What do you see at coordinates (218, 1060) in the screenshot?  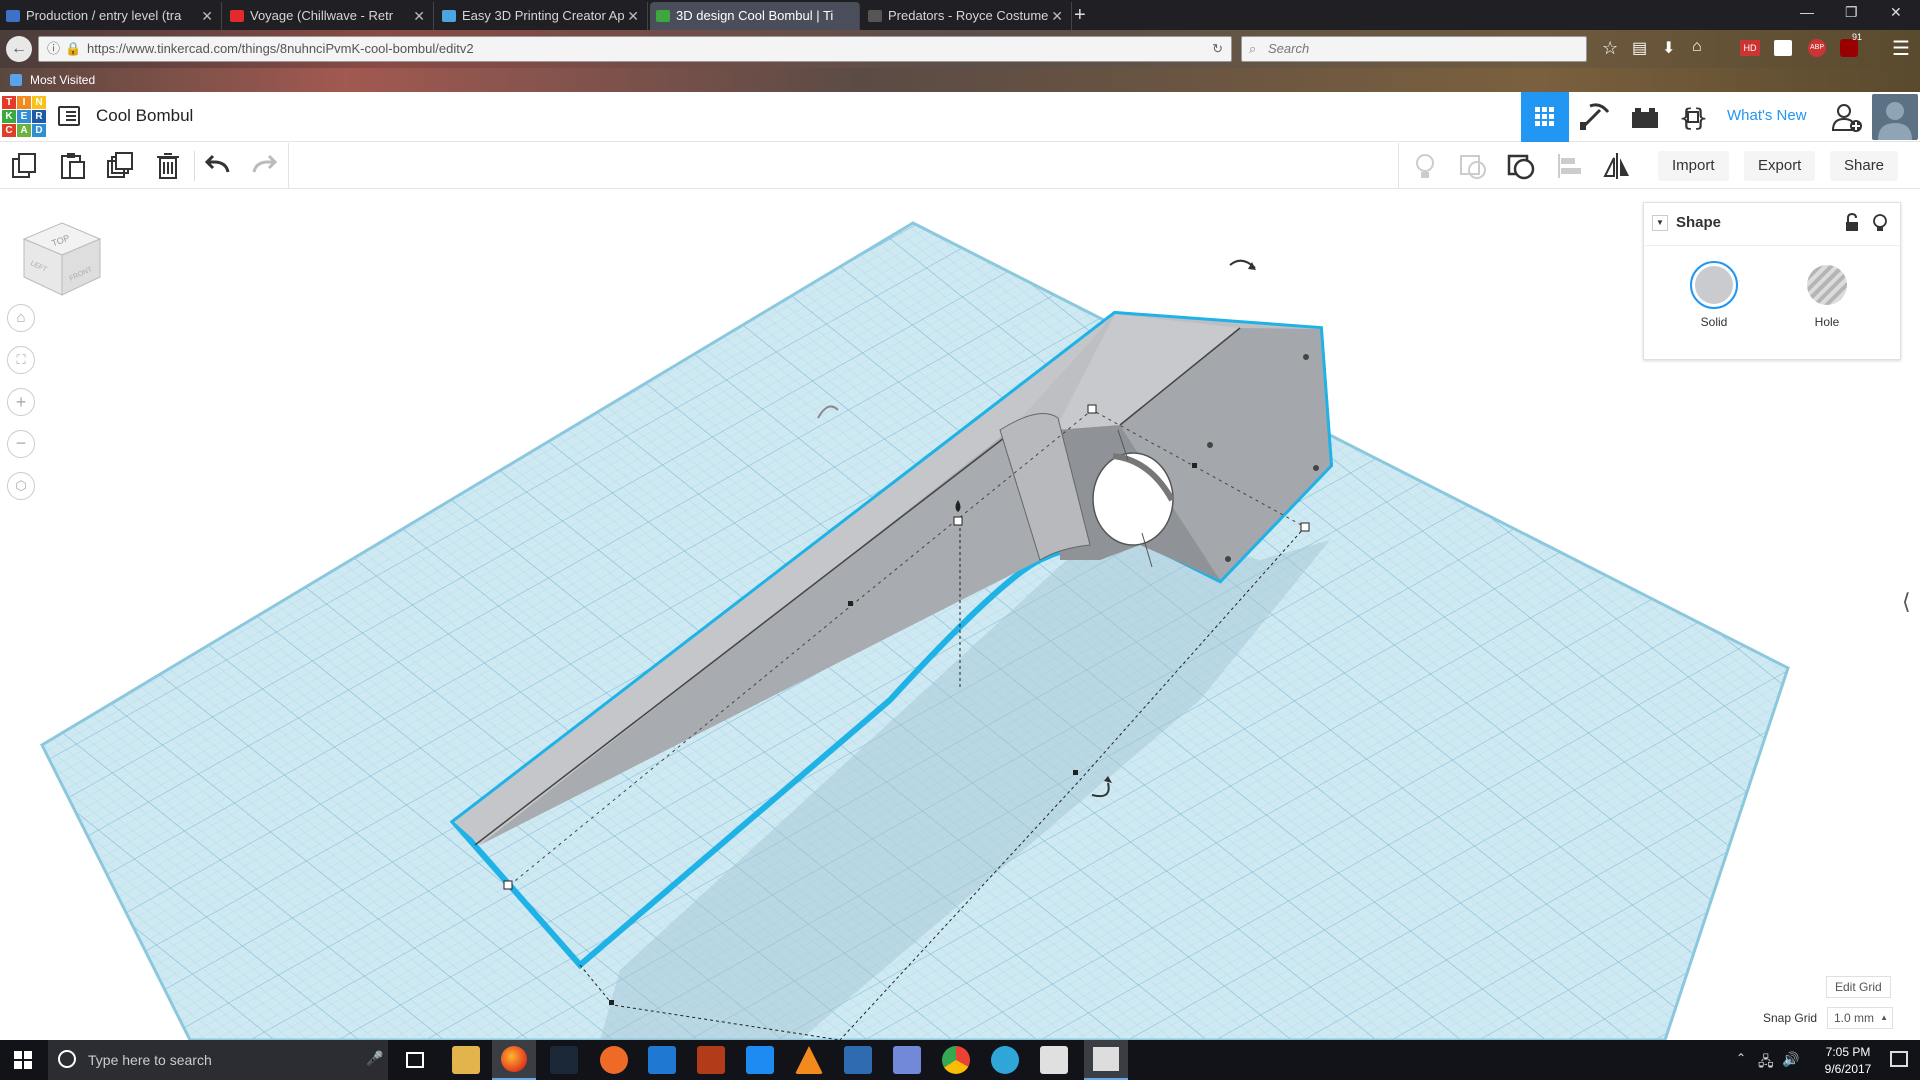 I see `taskbar-search-input: Type here to search 🎤` at bounding box center [218, 1060].